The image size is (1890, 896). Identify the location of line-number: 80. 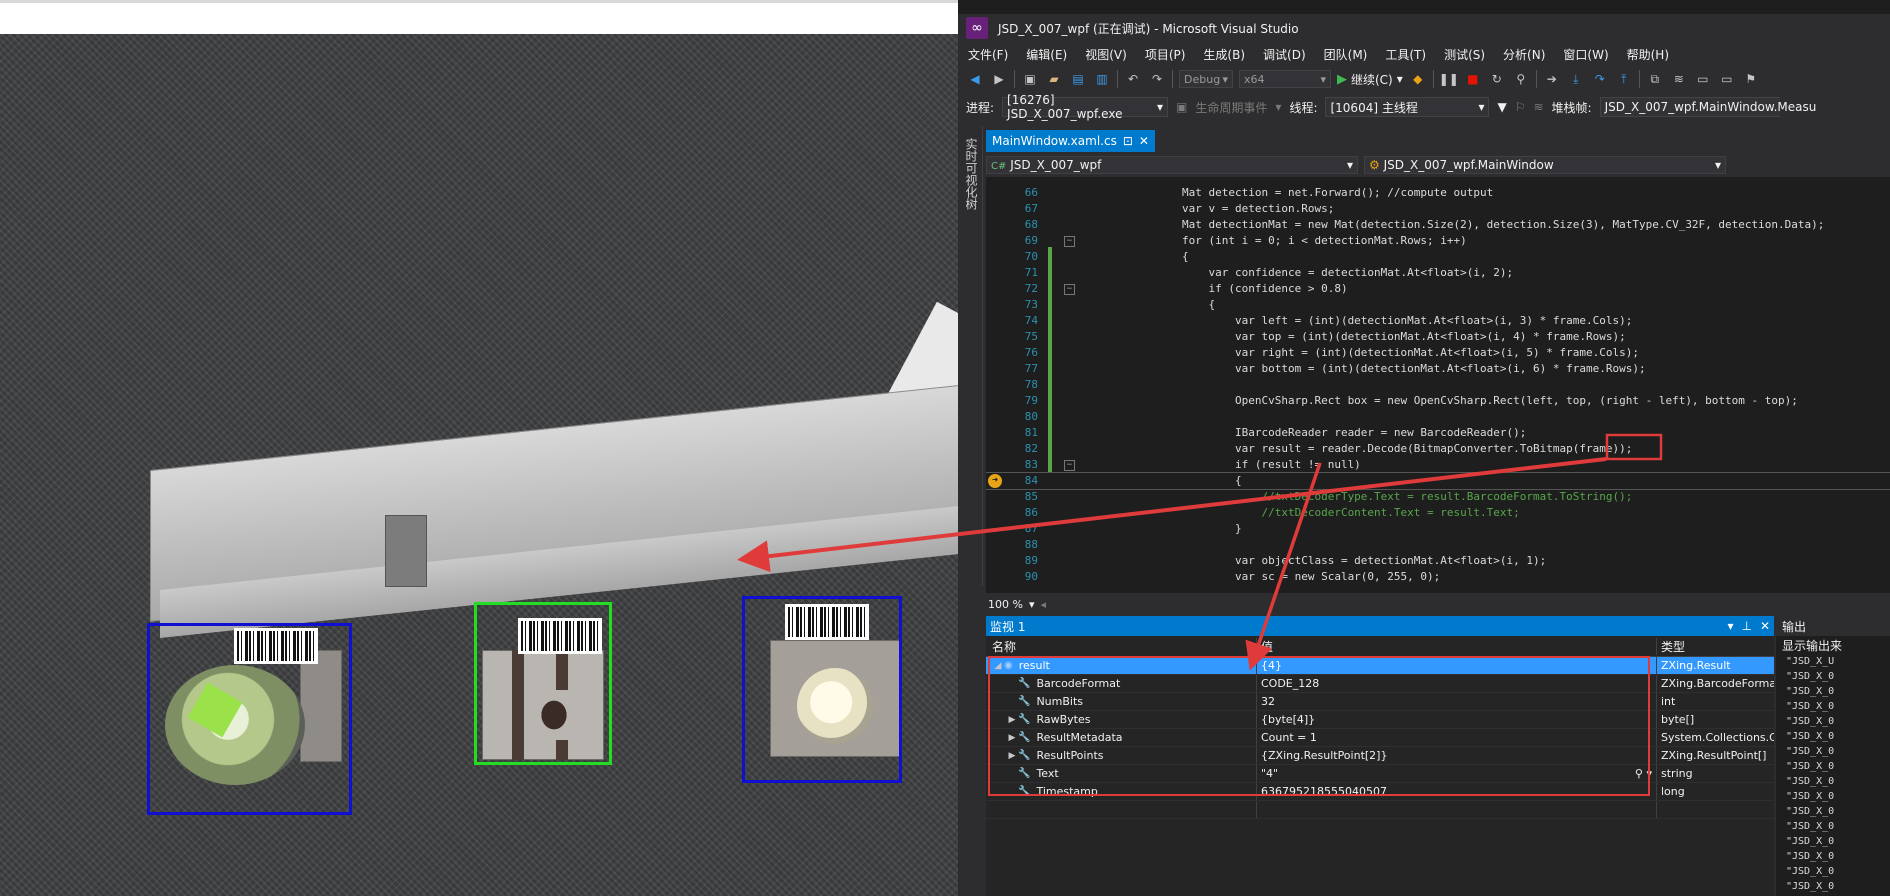
(1031, 416).